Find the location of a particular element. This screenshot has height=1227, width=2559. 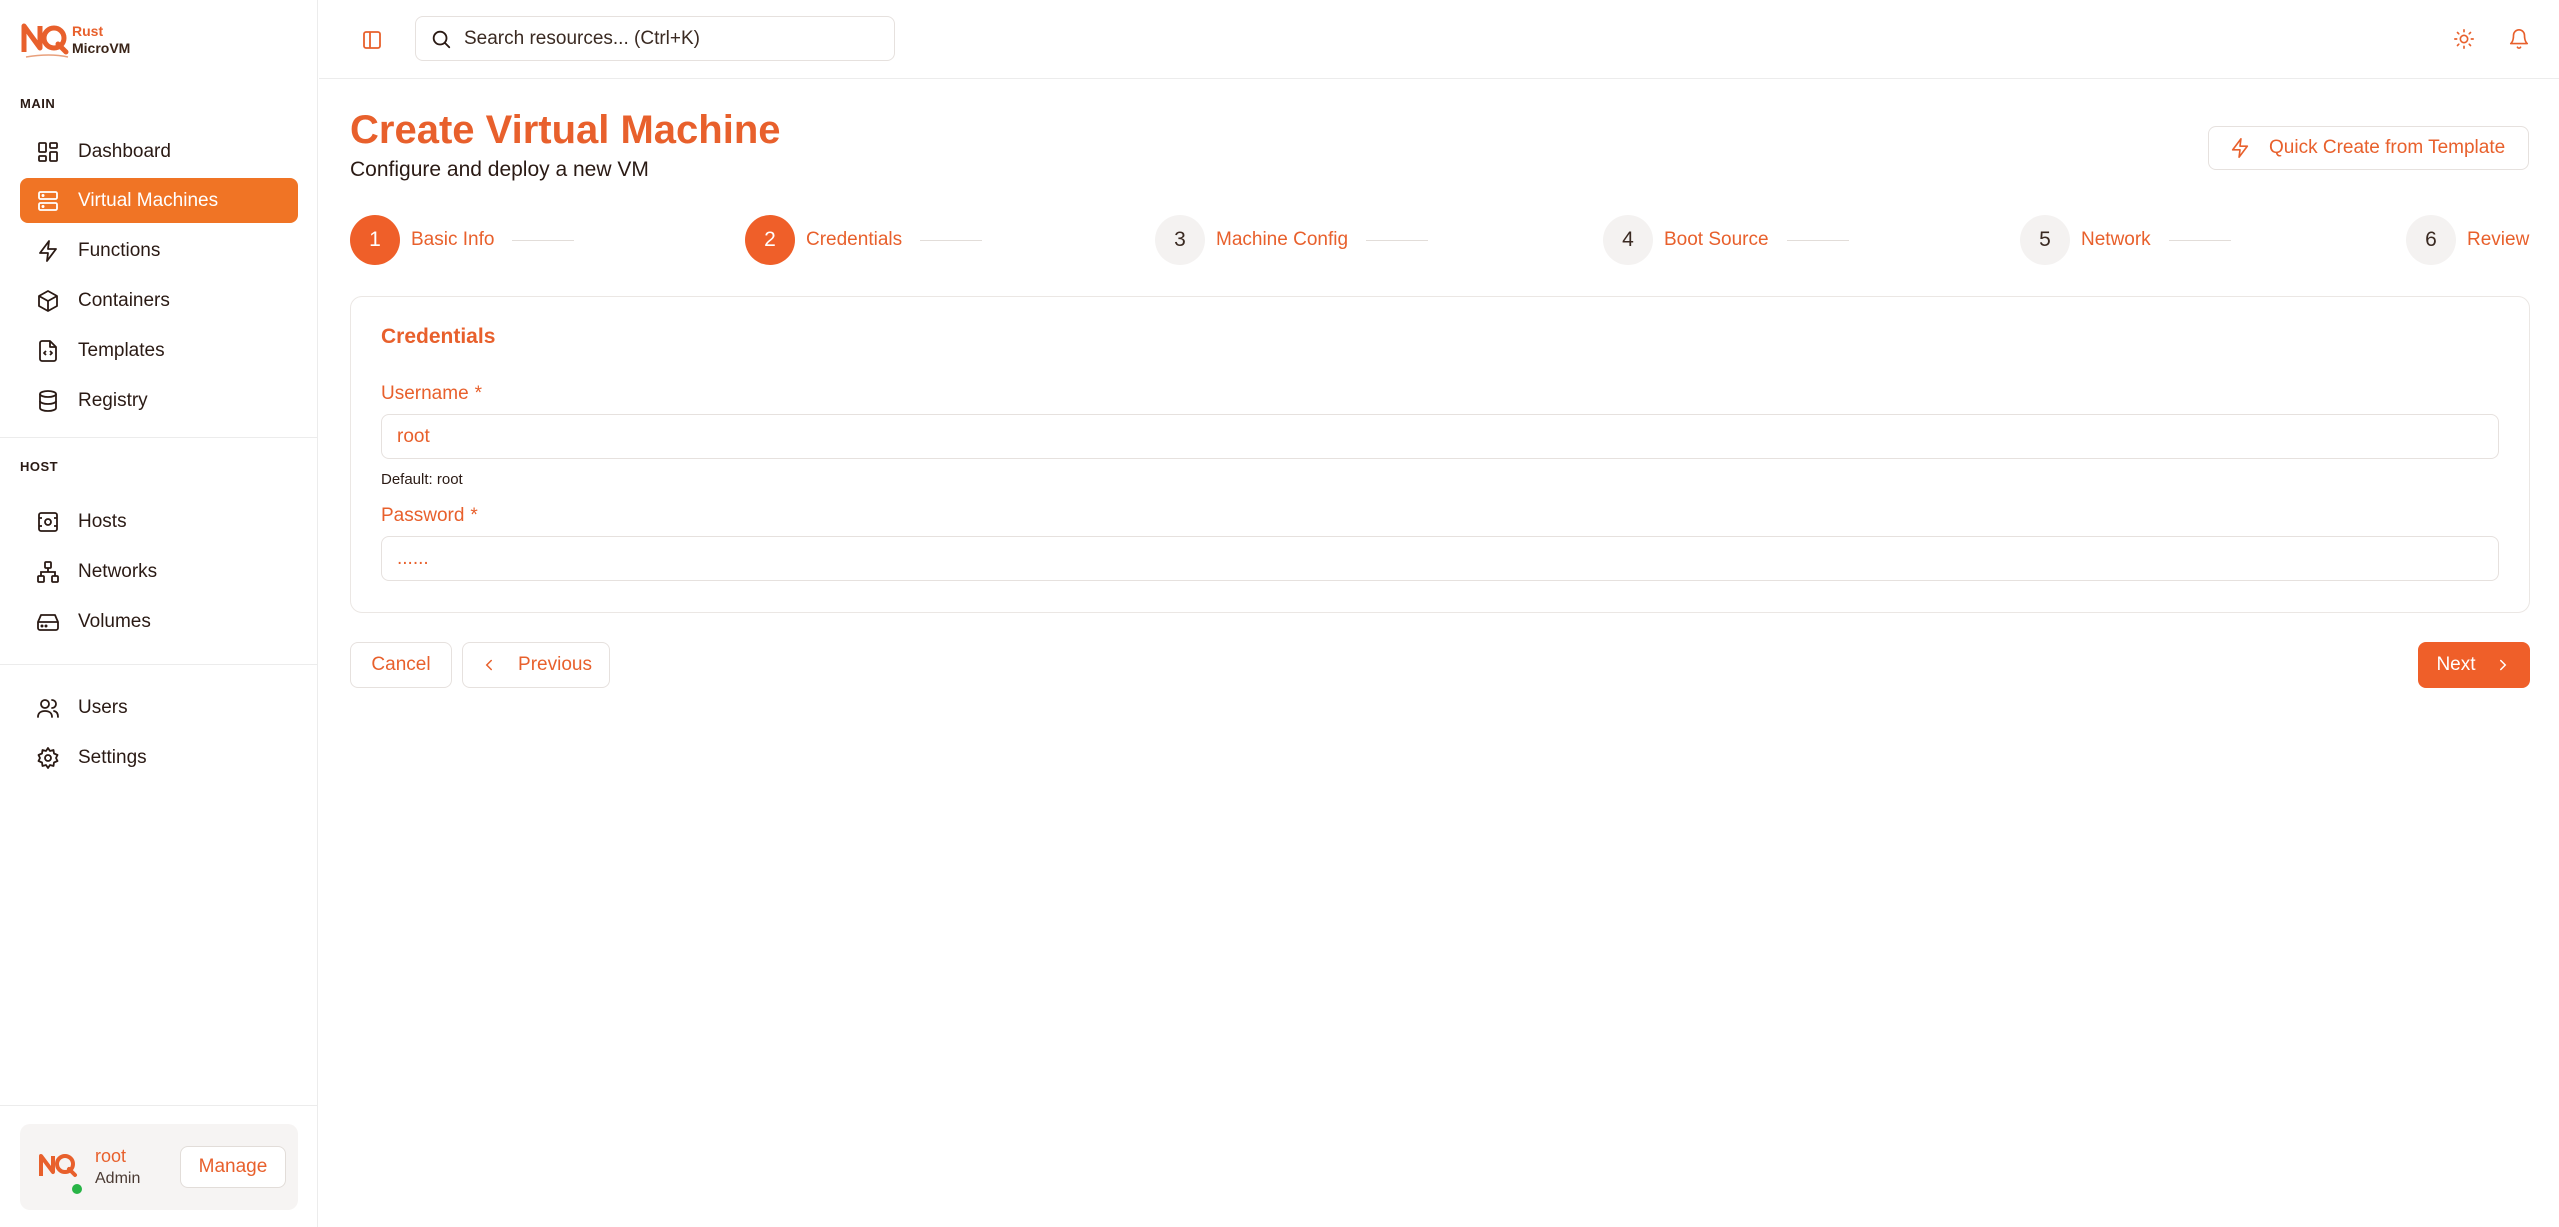

host-icon is located at coordinates (48, 522).